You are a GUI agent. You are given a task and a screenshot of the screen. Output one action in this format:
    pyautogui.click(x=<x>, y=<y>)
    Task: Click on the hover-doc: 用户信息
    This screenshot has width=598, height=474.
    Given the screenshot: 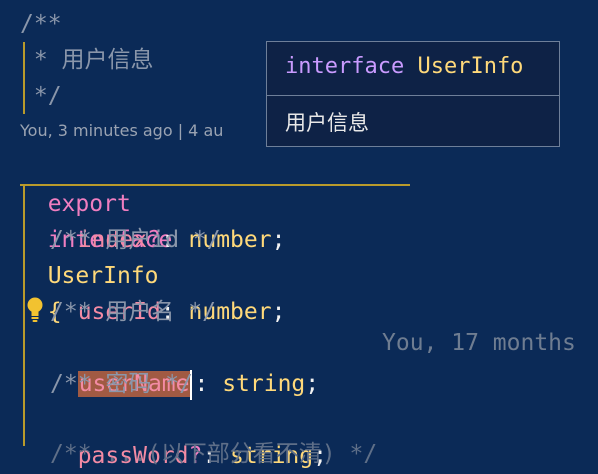 What is the action you would take?
    pyautogui.click(x=327, y=123)
    